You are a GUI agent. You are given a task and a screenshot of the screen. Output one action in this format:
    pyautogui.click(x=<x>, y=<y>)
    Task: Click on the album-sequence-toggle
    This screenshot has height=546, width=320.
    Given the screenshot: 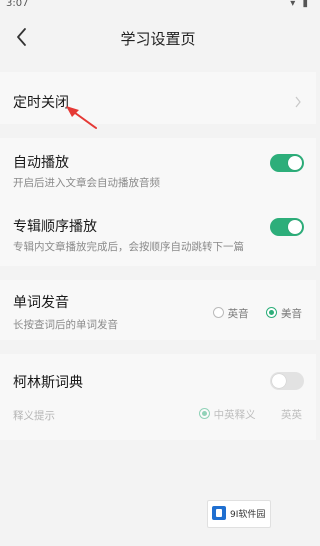 What is the action you would take?
    pyautogui.click(x=287, y=227)
    